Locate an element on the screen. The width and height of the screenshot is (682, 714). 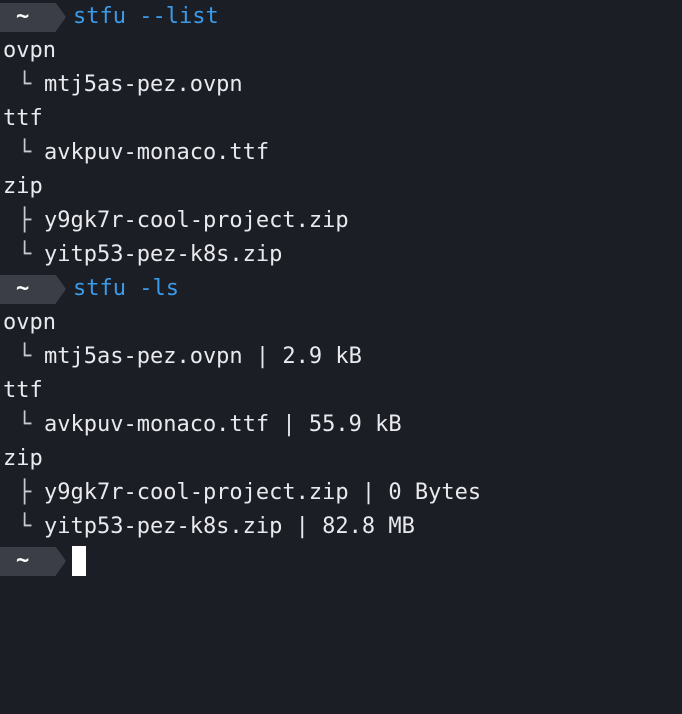
file-name: yitp53-pez-k8s.zip is located at coordinates (163, 254).